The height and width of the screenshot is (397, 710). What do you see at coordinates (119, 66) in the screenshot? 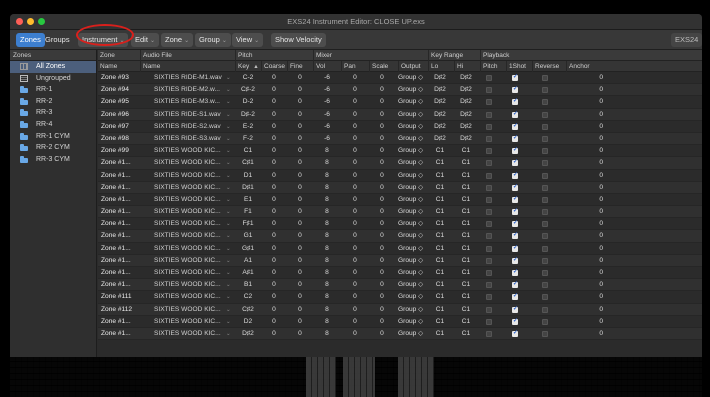
I see `column-header-name: Name` at bounding box center [119, 66].